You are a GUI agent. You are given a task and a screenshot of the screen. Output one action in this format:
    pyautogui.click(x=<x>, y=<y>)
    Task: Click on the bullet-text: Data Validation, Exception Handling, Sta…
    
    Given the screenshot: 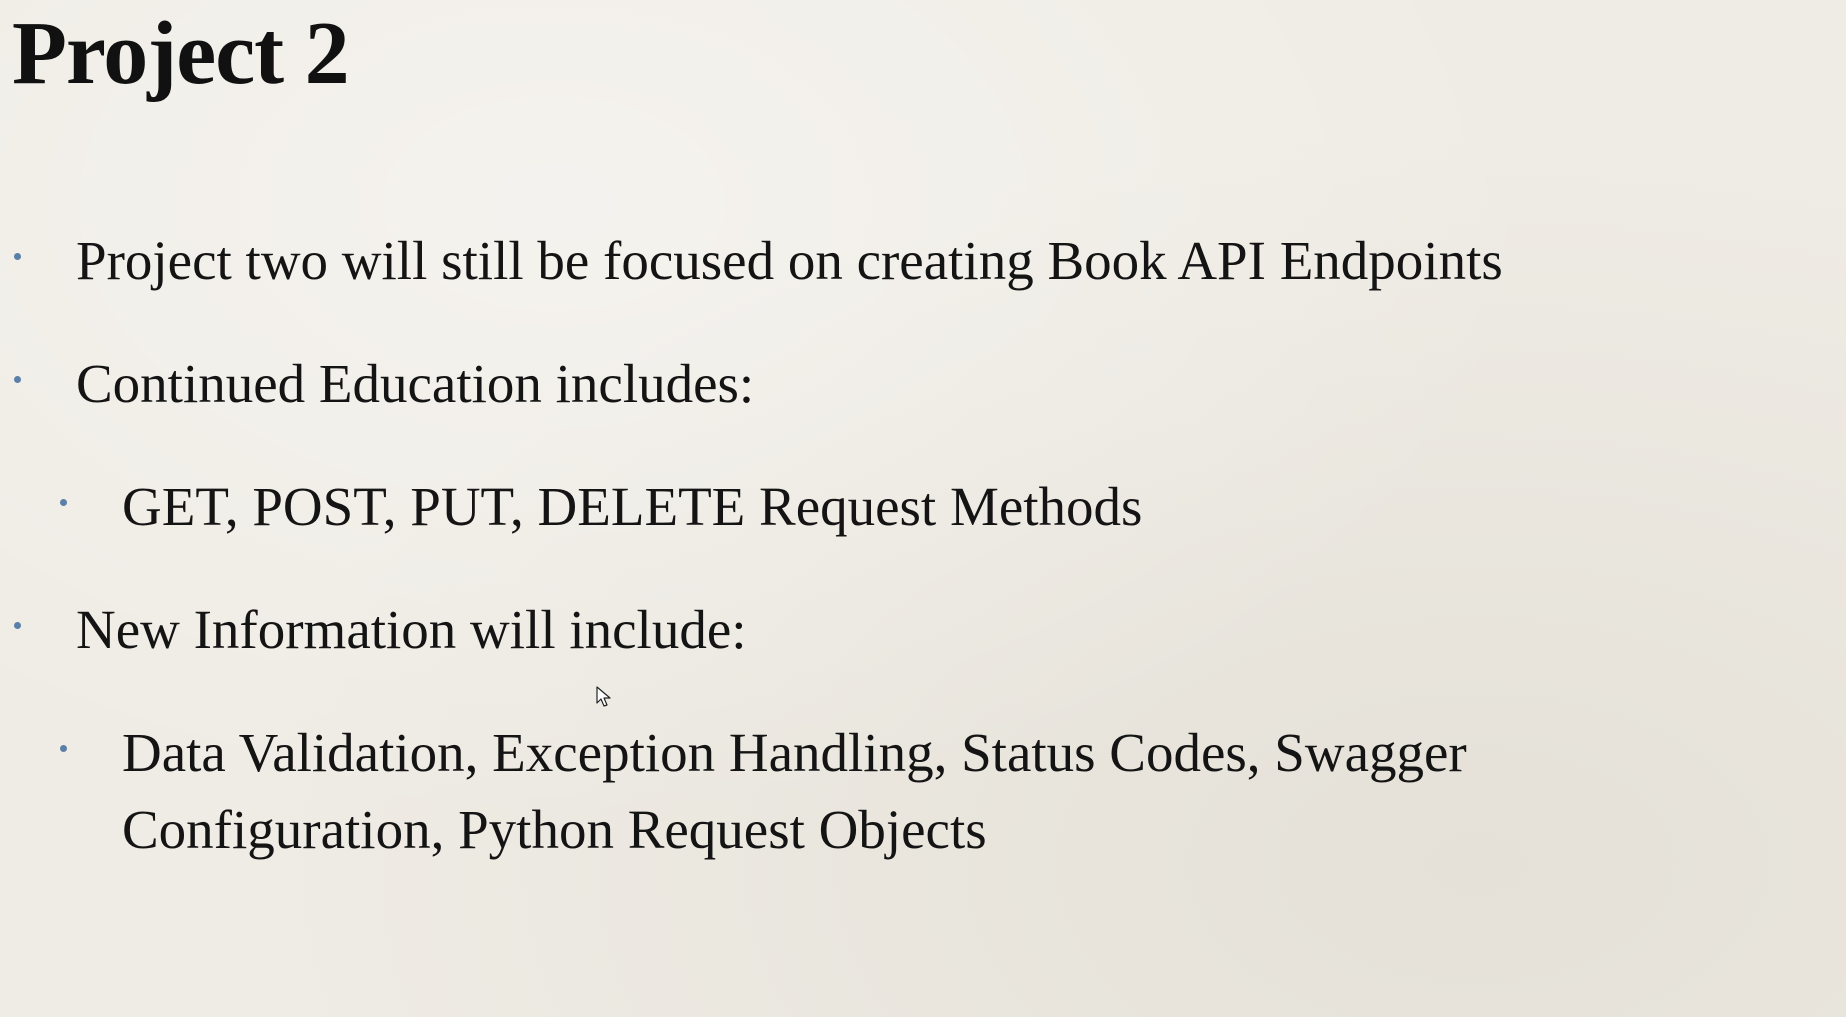 What is the action you would take?
    pyautogui.click(x=794, y=791)
    